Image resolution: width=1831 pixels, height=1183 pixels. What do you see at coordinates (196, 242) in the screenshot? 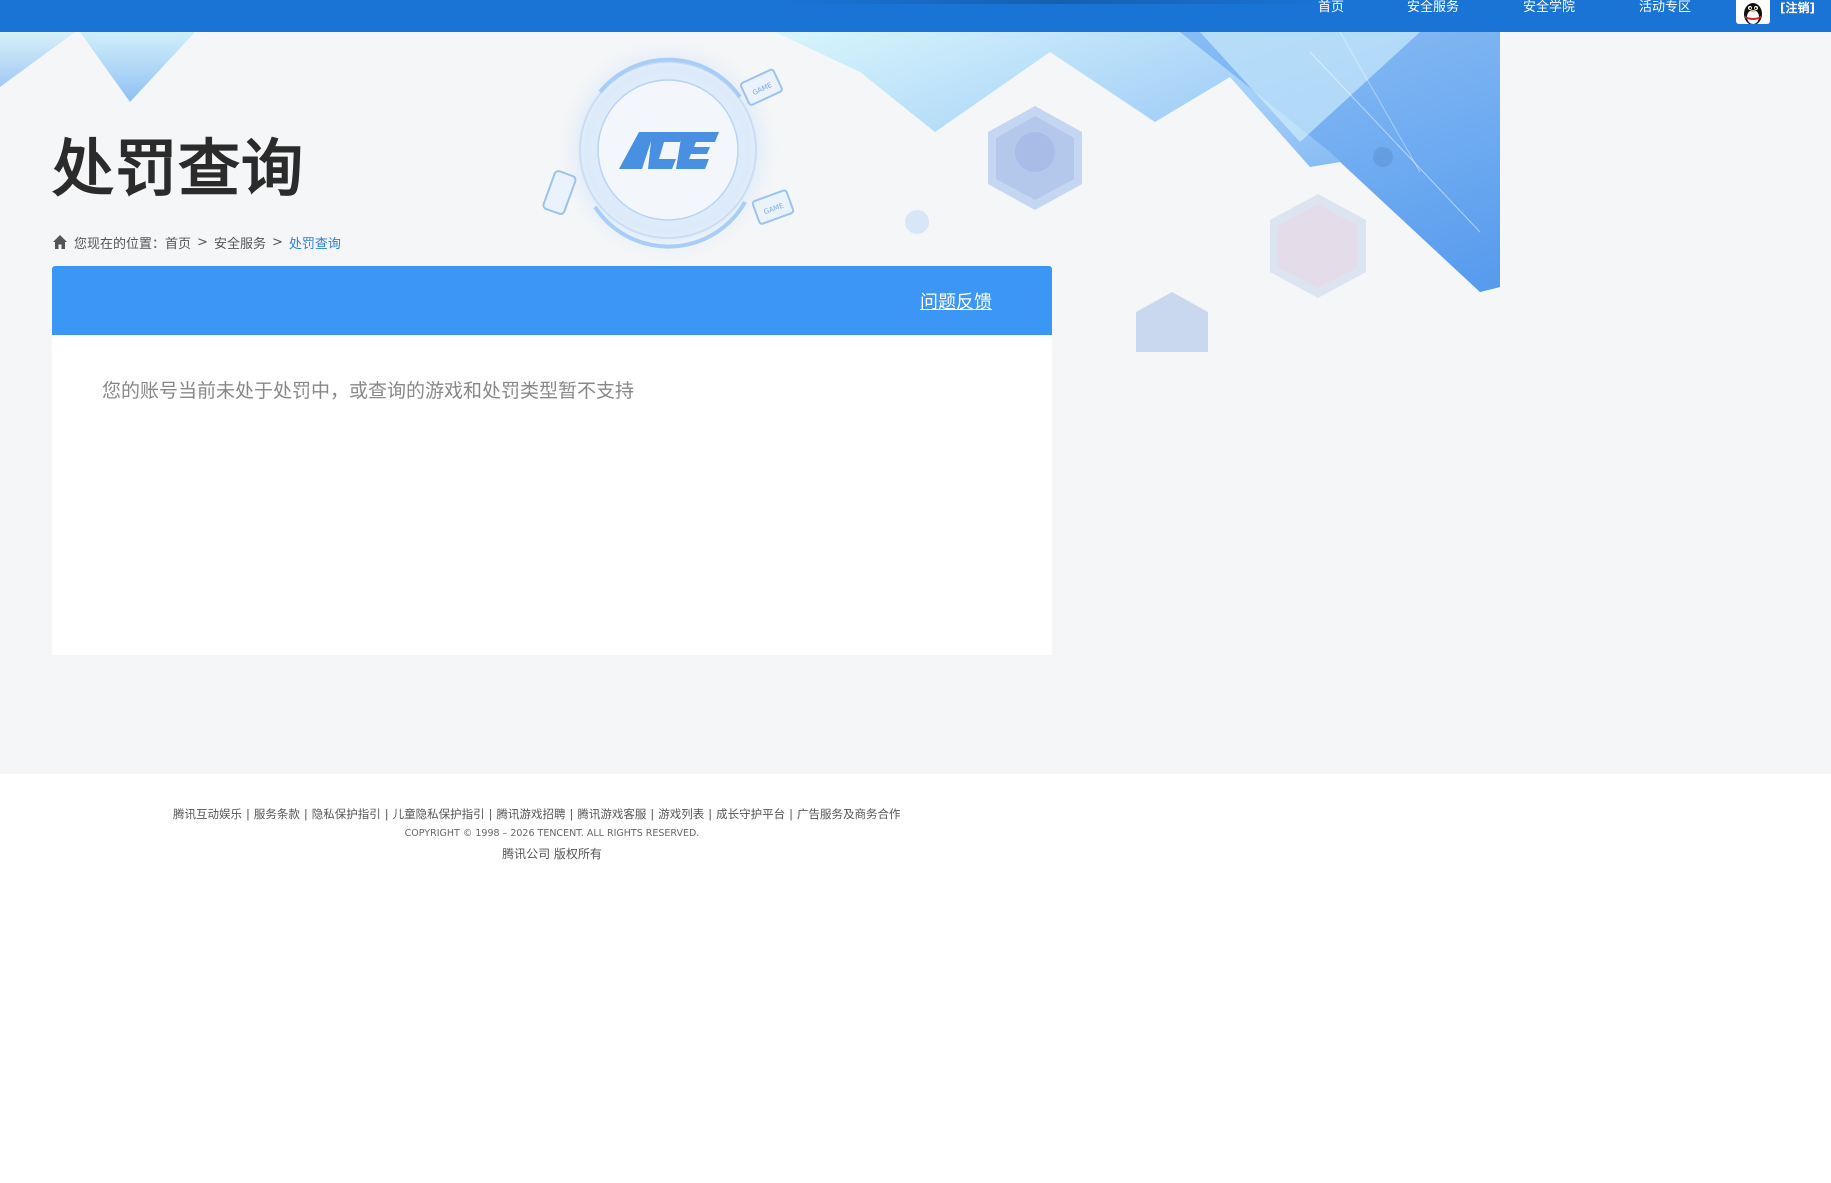
I see `breadcrumb: 您现在的位置： 首页 > 安全服务 > 处罚查询` at bounding box center [196, 242].